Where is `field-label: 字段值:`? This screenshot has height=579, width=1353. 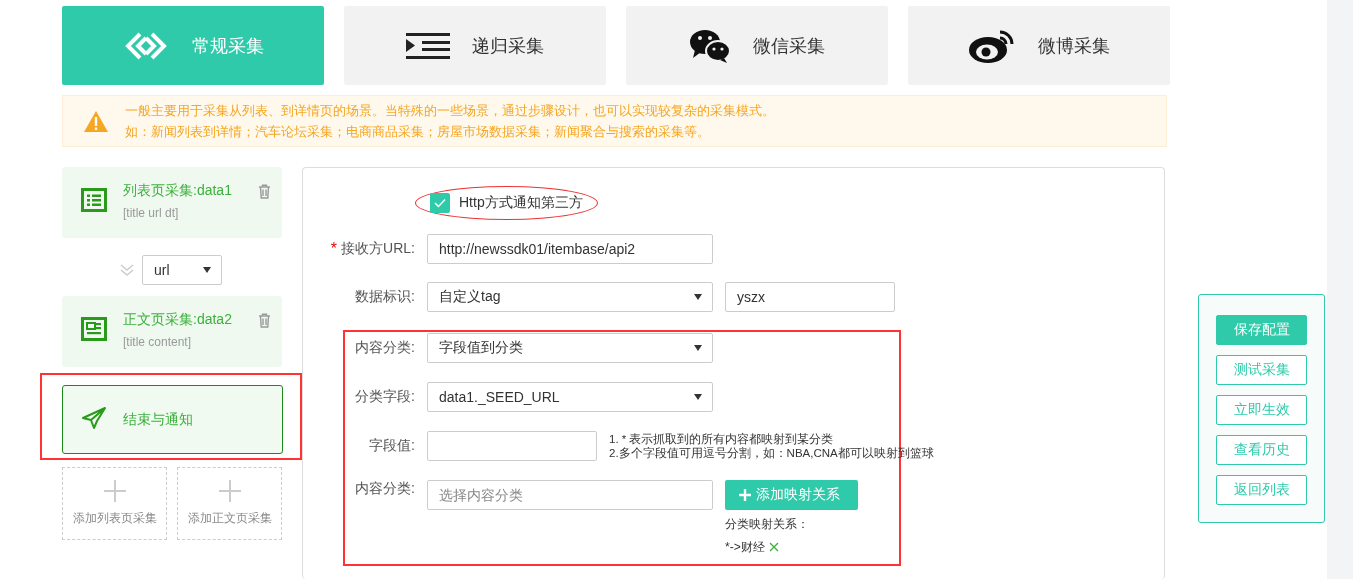 field-label: 字段值: is located at coordinates (392, 446).